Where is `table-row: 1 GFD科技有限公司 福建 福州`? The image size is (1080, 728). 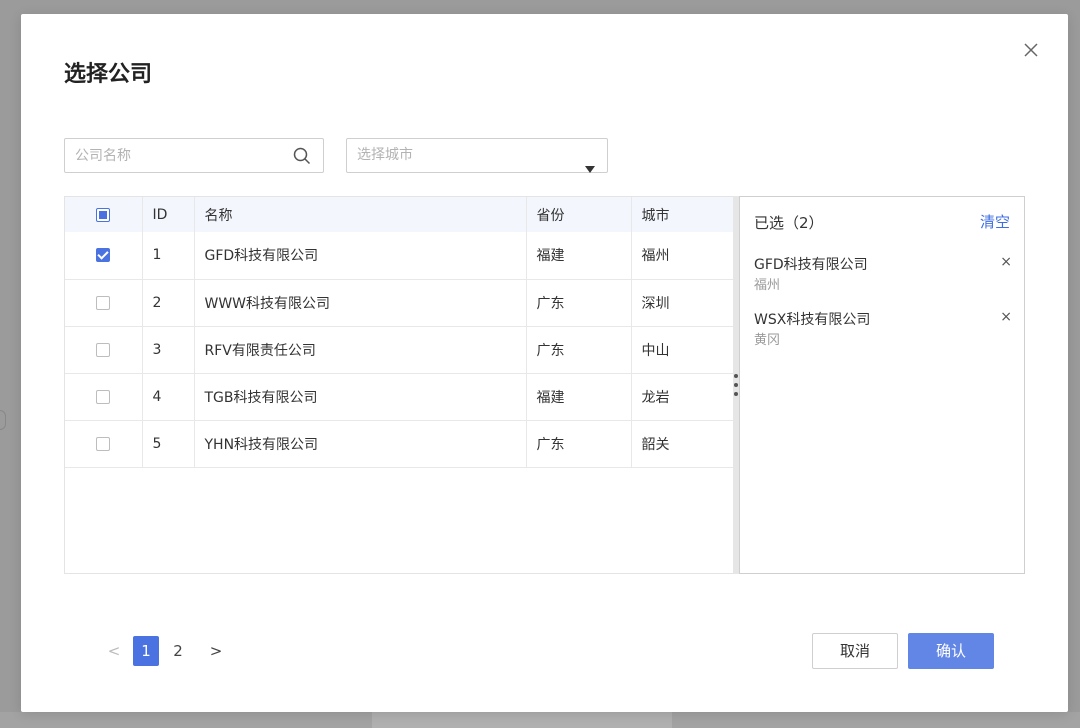
table-row: 1 GFD科技有限公司 福建 福州 is located at coordinates (400, 255).